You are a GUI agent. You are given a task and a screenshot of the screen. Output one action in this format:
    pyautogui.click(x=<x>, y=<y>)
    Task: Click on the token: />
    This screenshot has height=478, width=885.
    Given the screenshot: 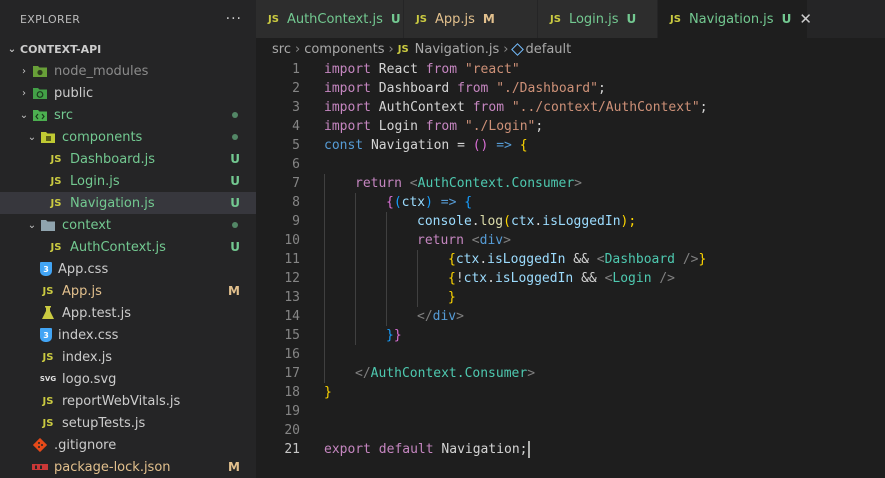 What is the action you would take?
    pyautogui.click(x=663, y=278)
    